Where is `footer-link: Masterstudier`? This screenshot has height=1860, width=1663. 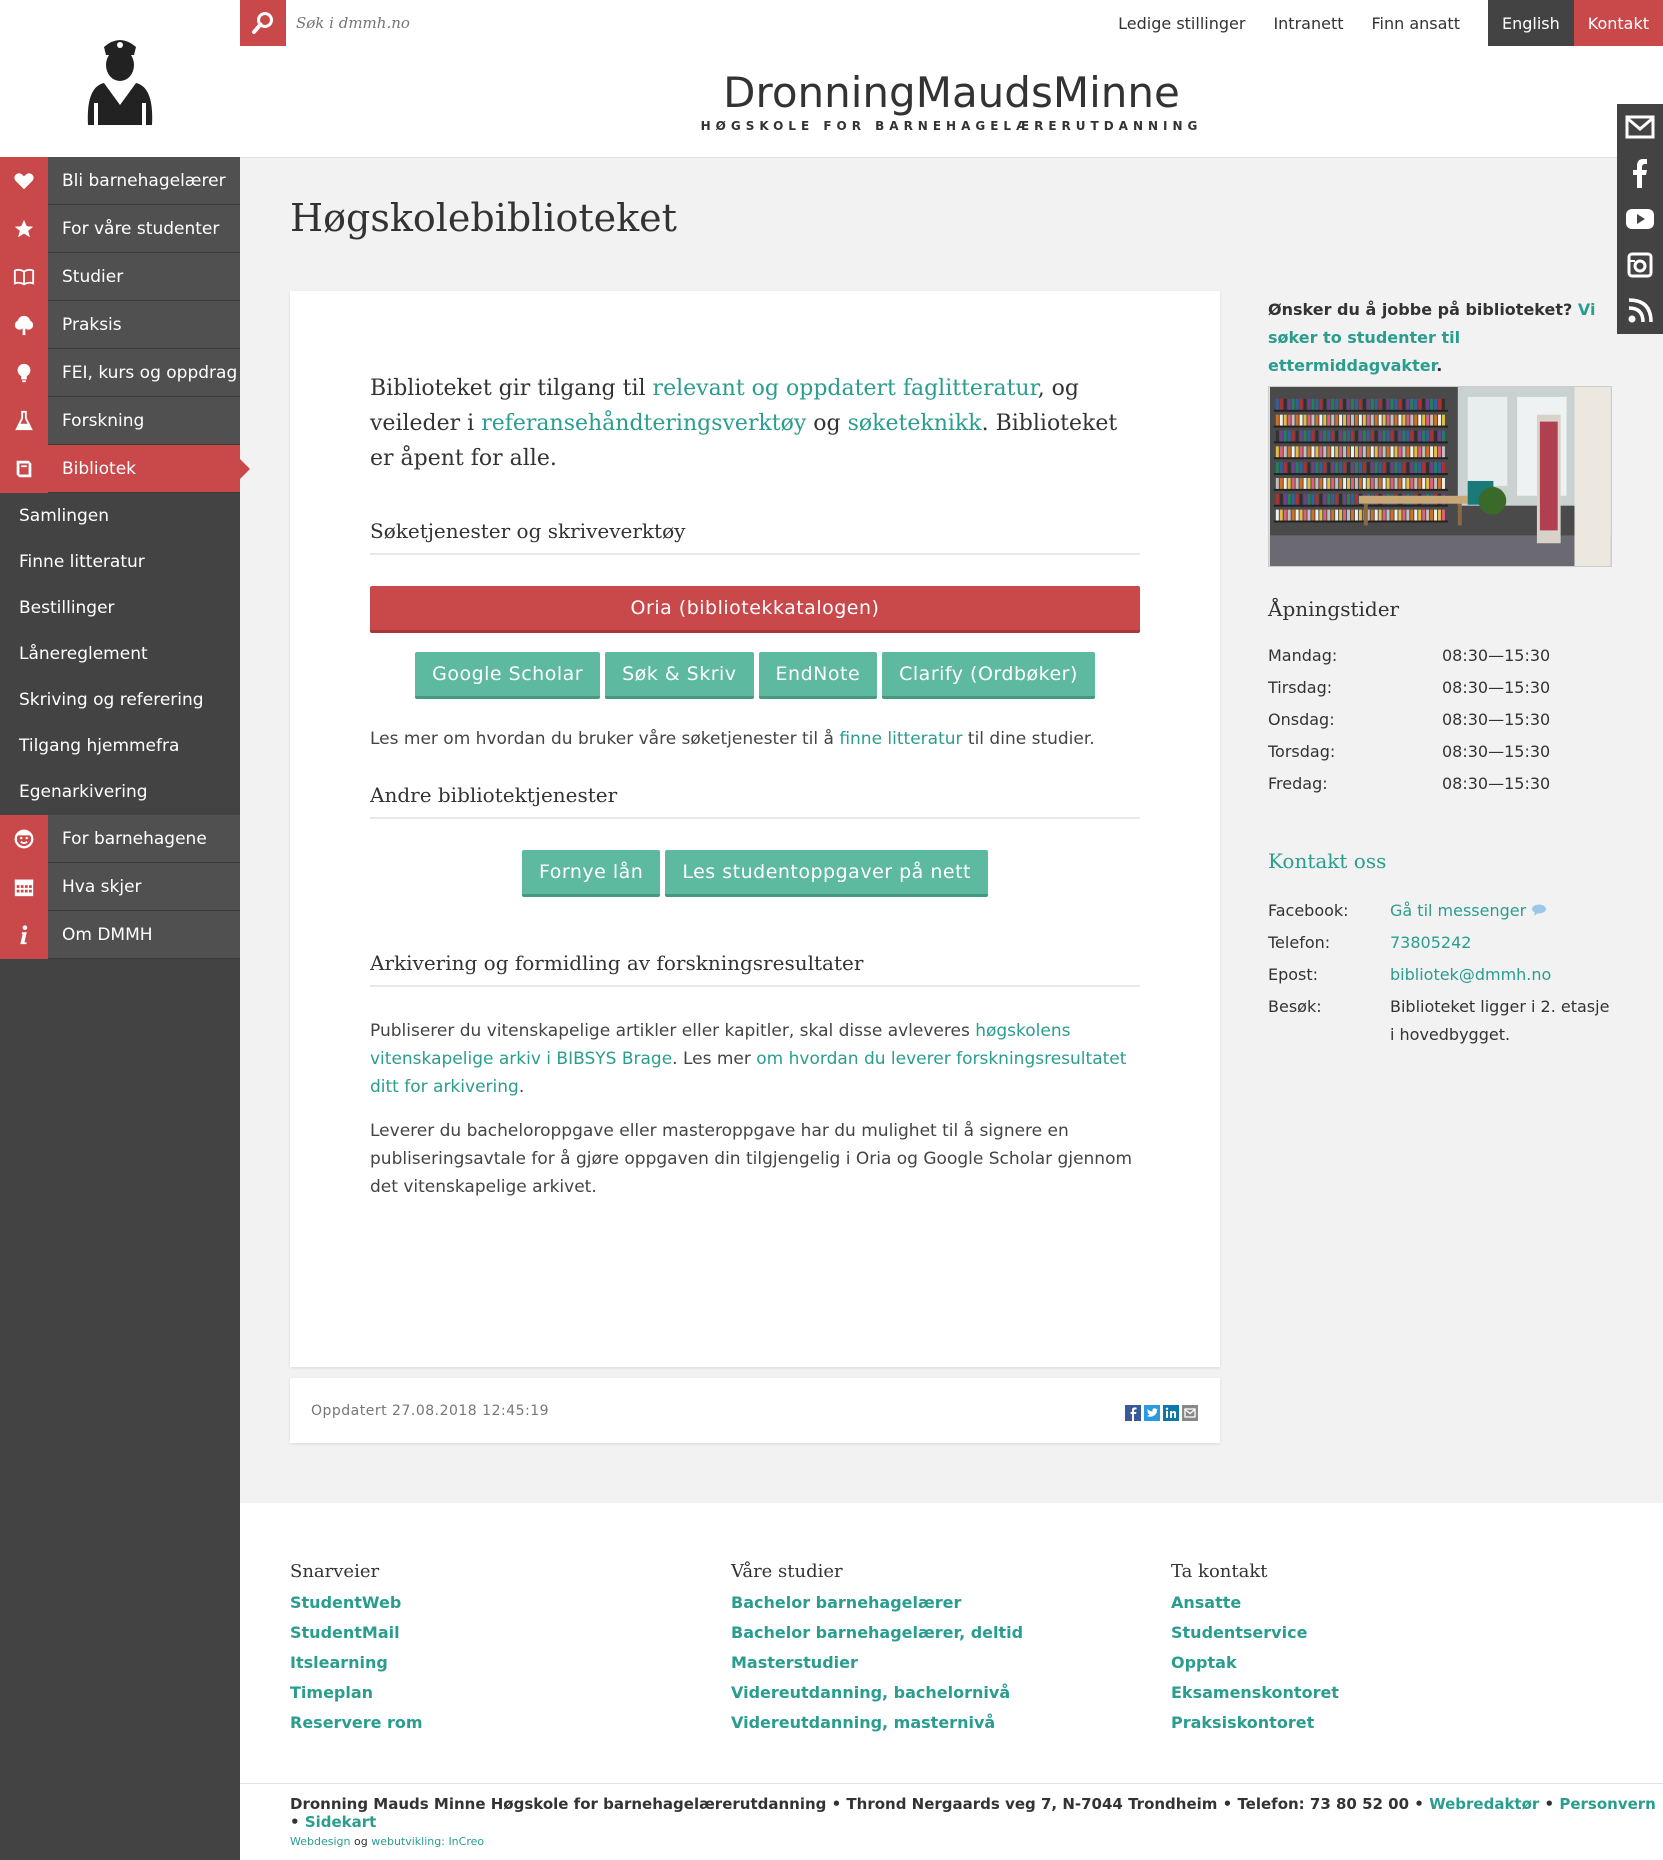
footer-link: Masterstudier is located at coordinates (877, 1663).